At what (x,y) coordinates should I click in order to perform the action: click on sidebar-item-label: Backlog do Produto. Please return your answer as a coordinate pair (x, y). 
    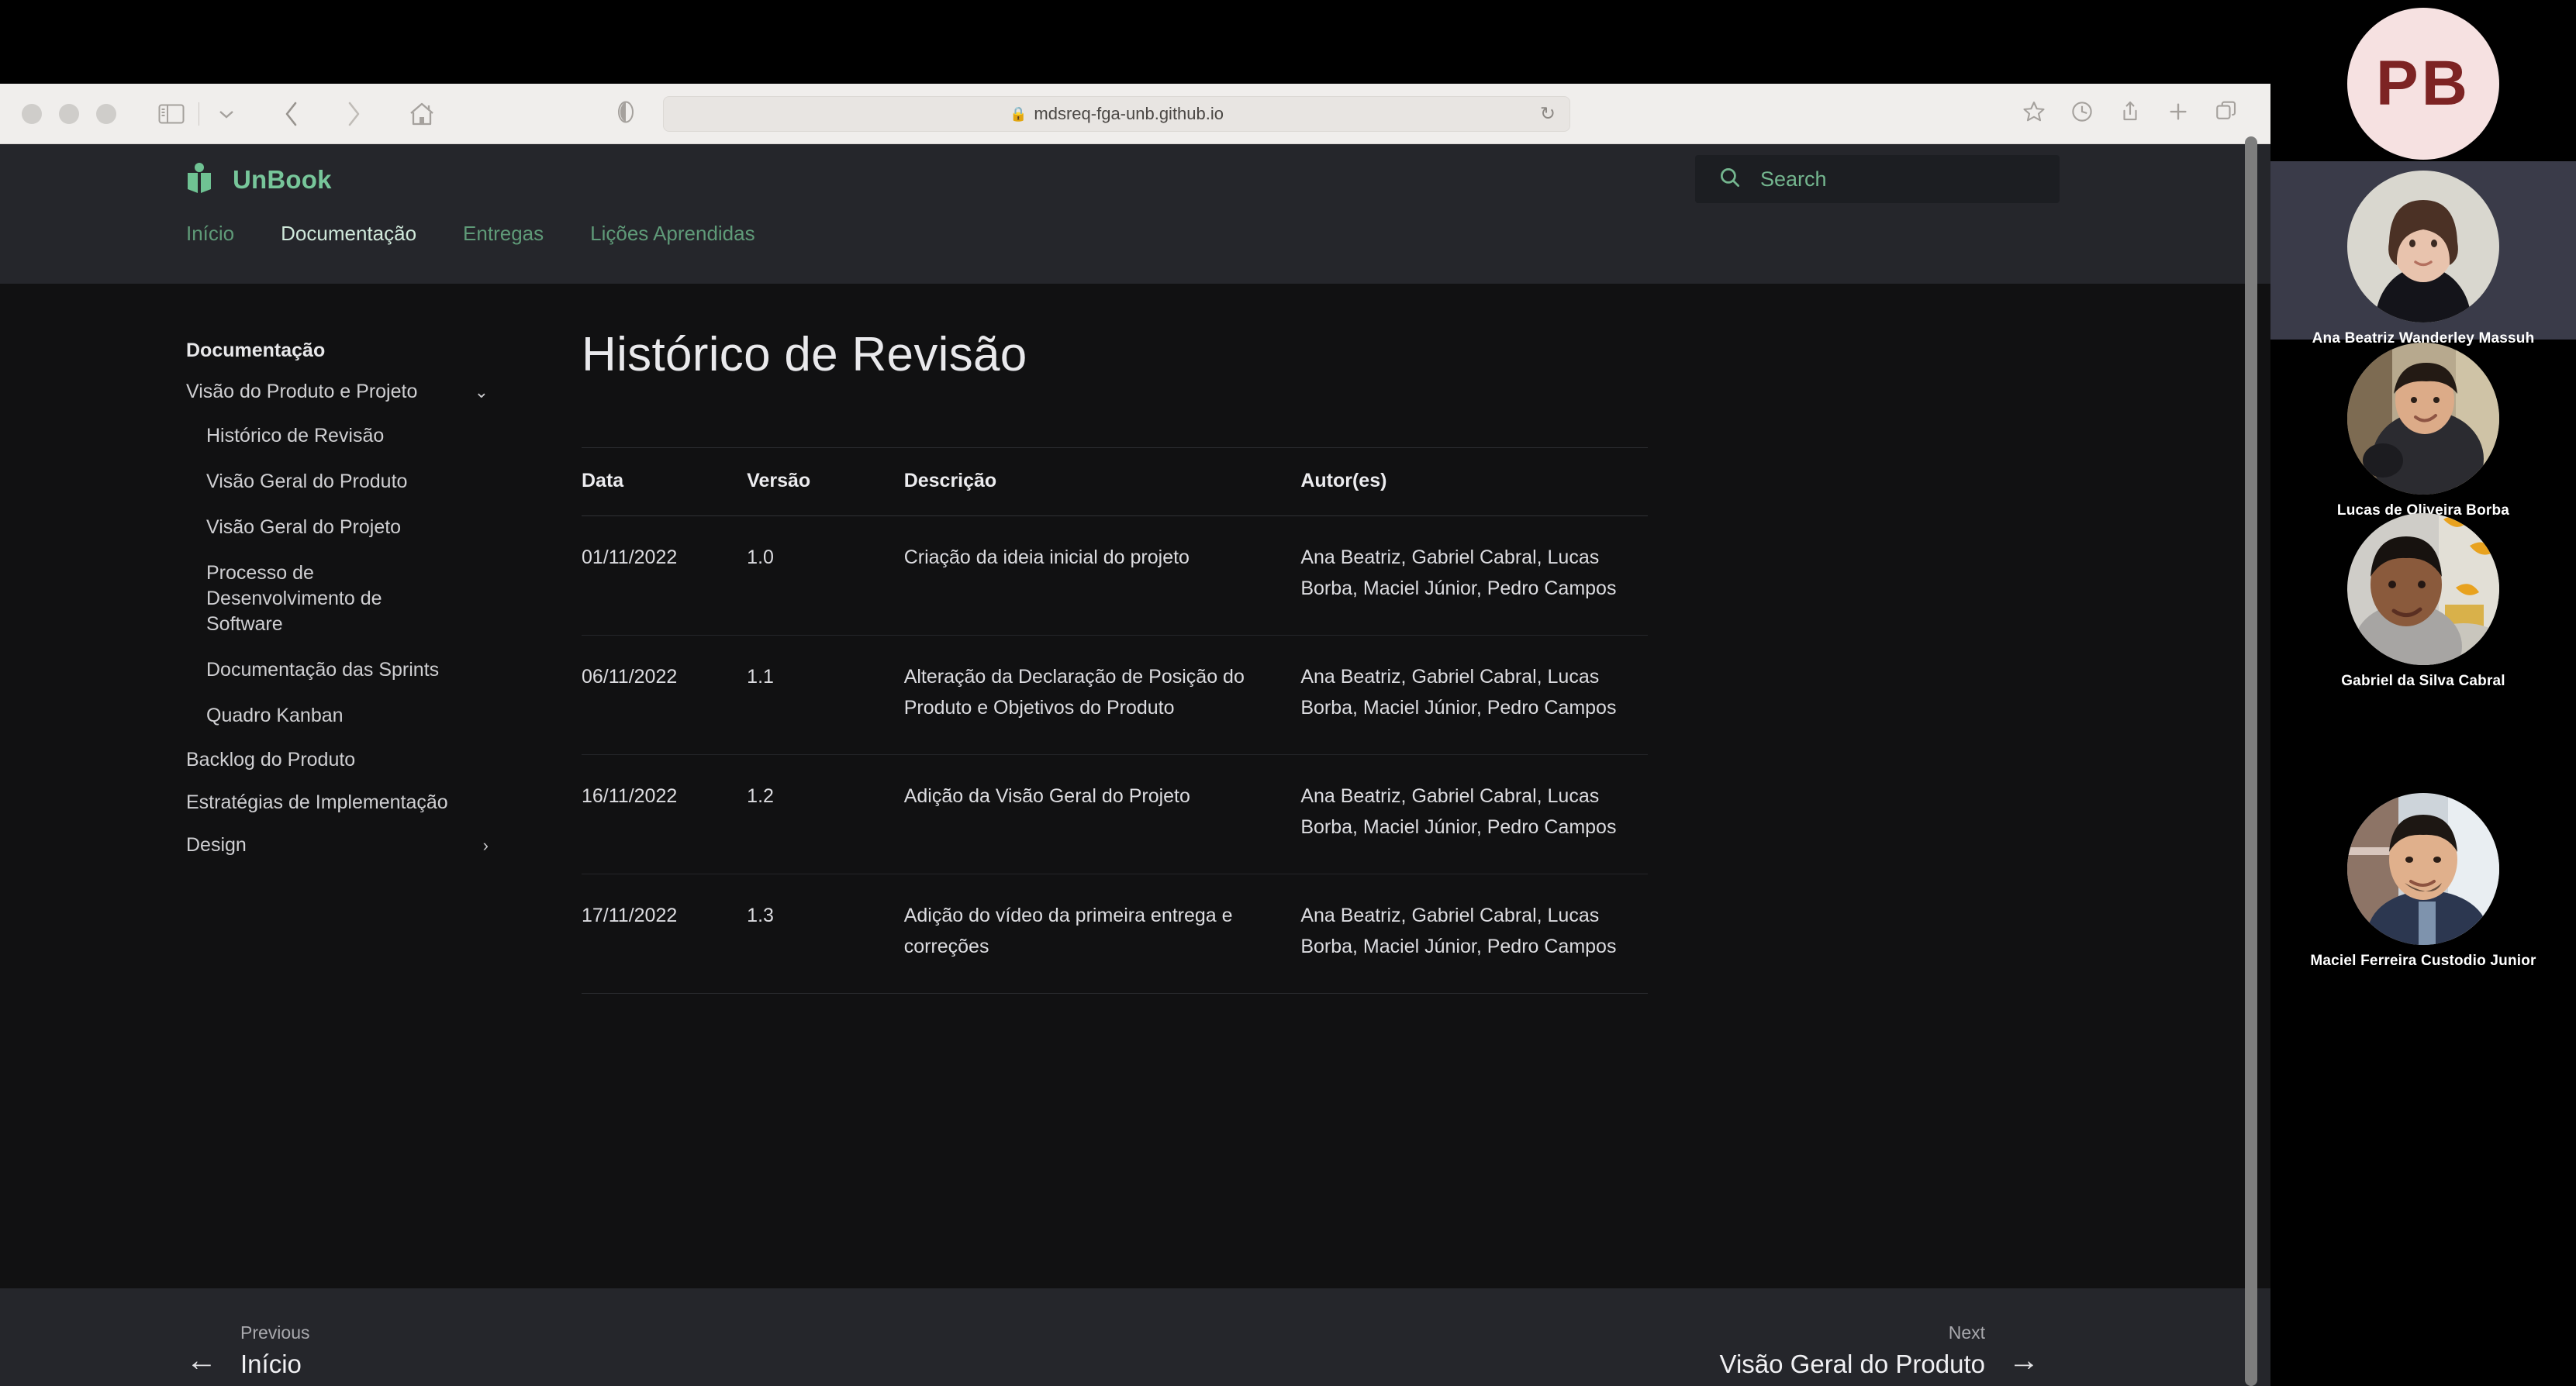
    Looking at the image, I should click on (271, 760).